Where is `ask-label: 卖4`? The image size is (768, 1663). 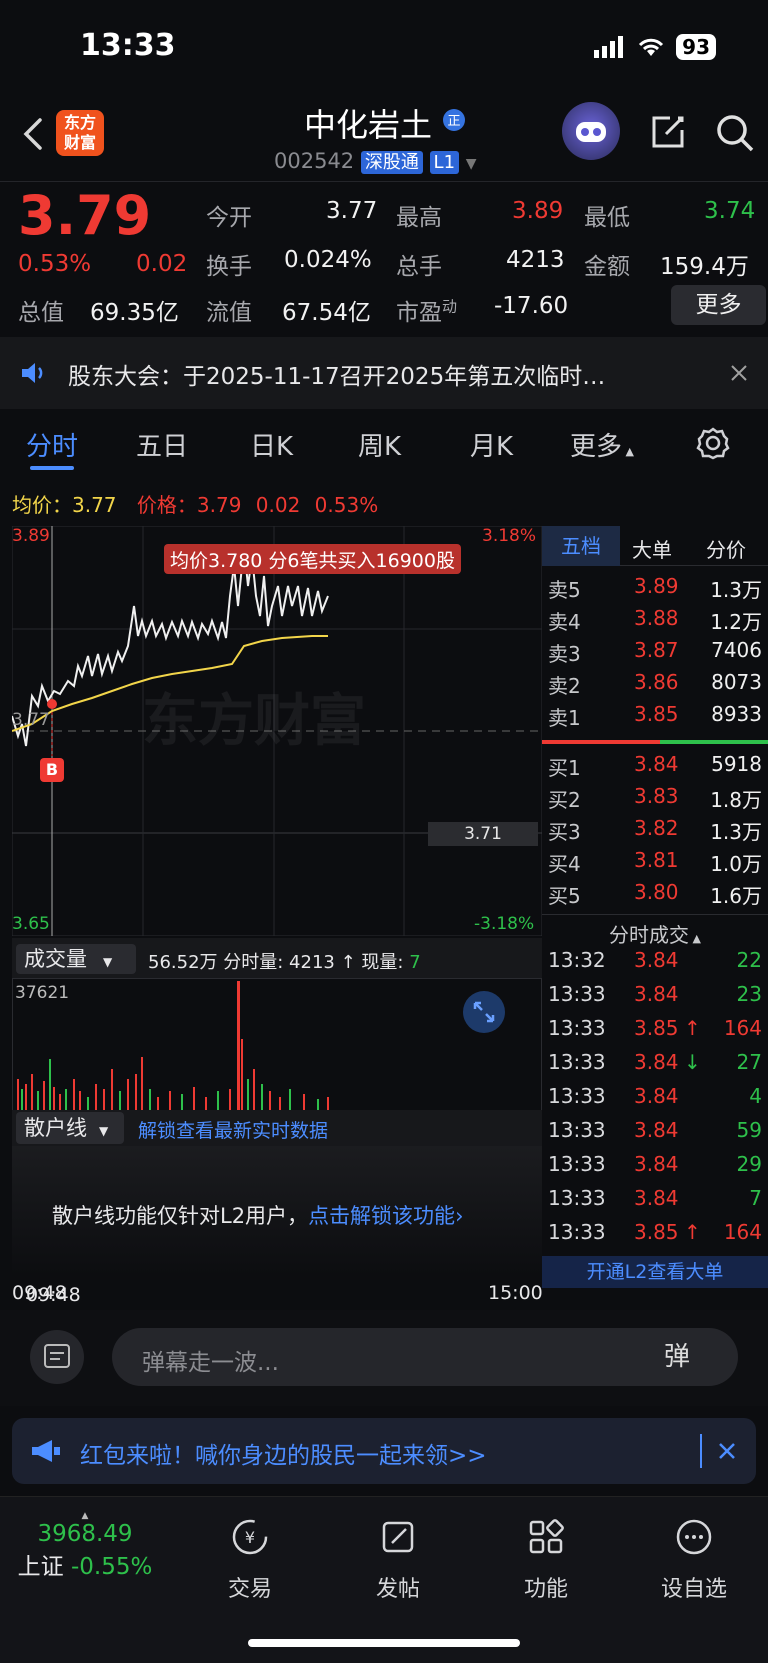
ask-label: 卖4 is located at coordinates (564, 622).